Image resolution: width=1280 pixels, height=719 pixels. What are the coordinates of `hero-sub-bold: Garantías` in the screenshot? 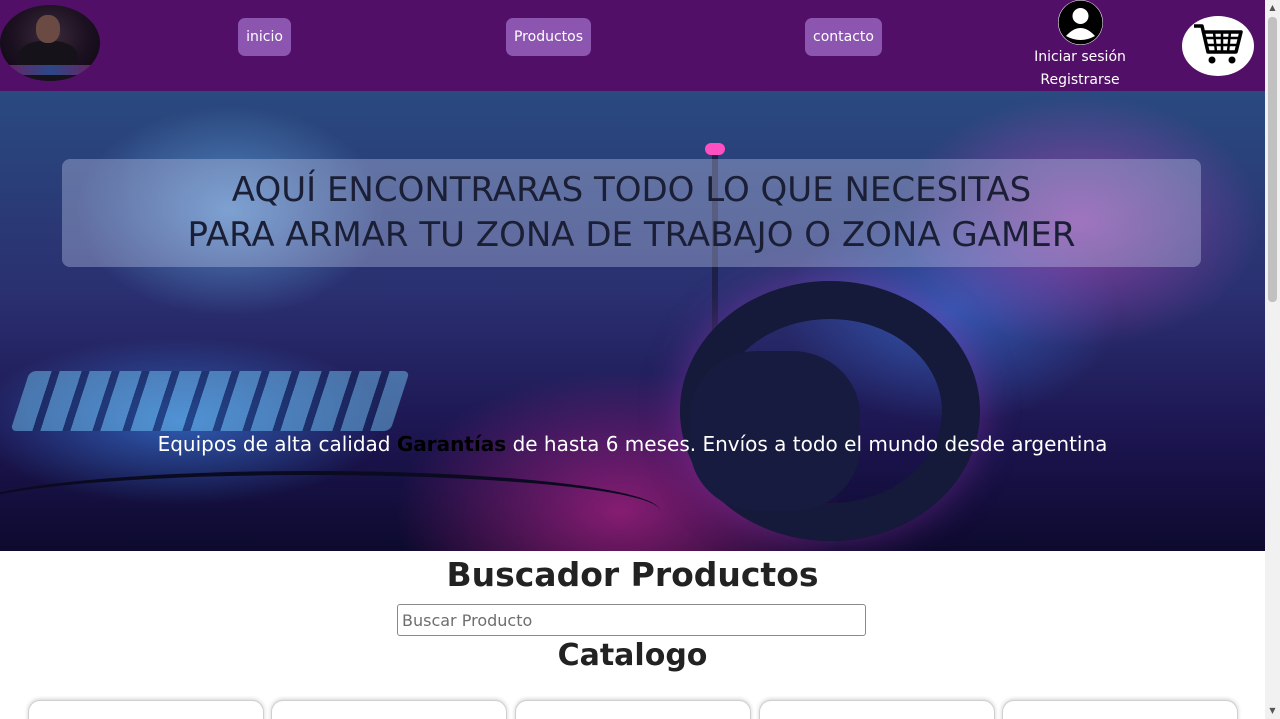 It's located at (451, 444).